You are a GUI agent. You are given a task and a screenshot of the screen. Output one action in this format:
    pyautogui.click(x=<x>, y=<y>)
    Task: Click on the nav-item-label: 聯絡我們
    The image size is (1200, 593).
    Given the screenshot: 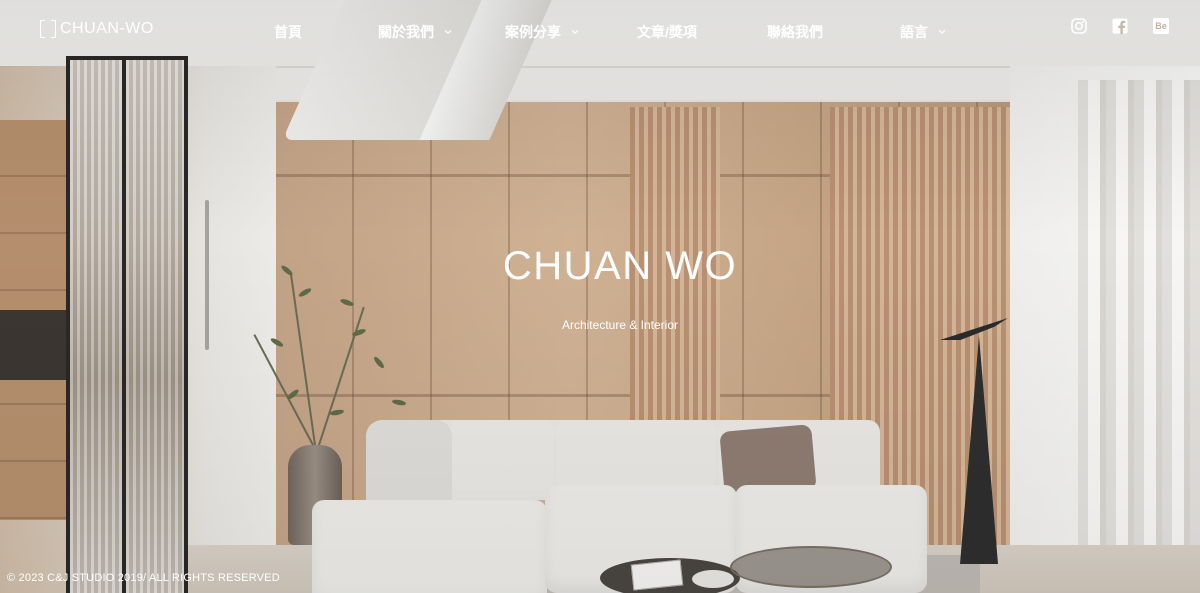 What is the action you would take?
    pyautogui.click(x=795, y=32)
    